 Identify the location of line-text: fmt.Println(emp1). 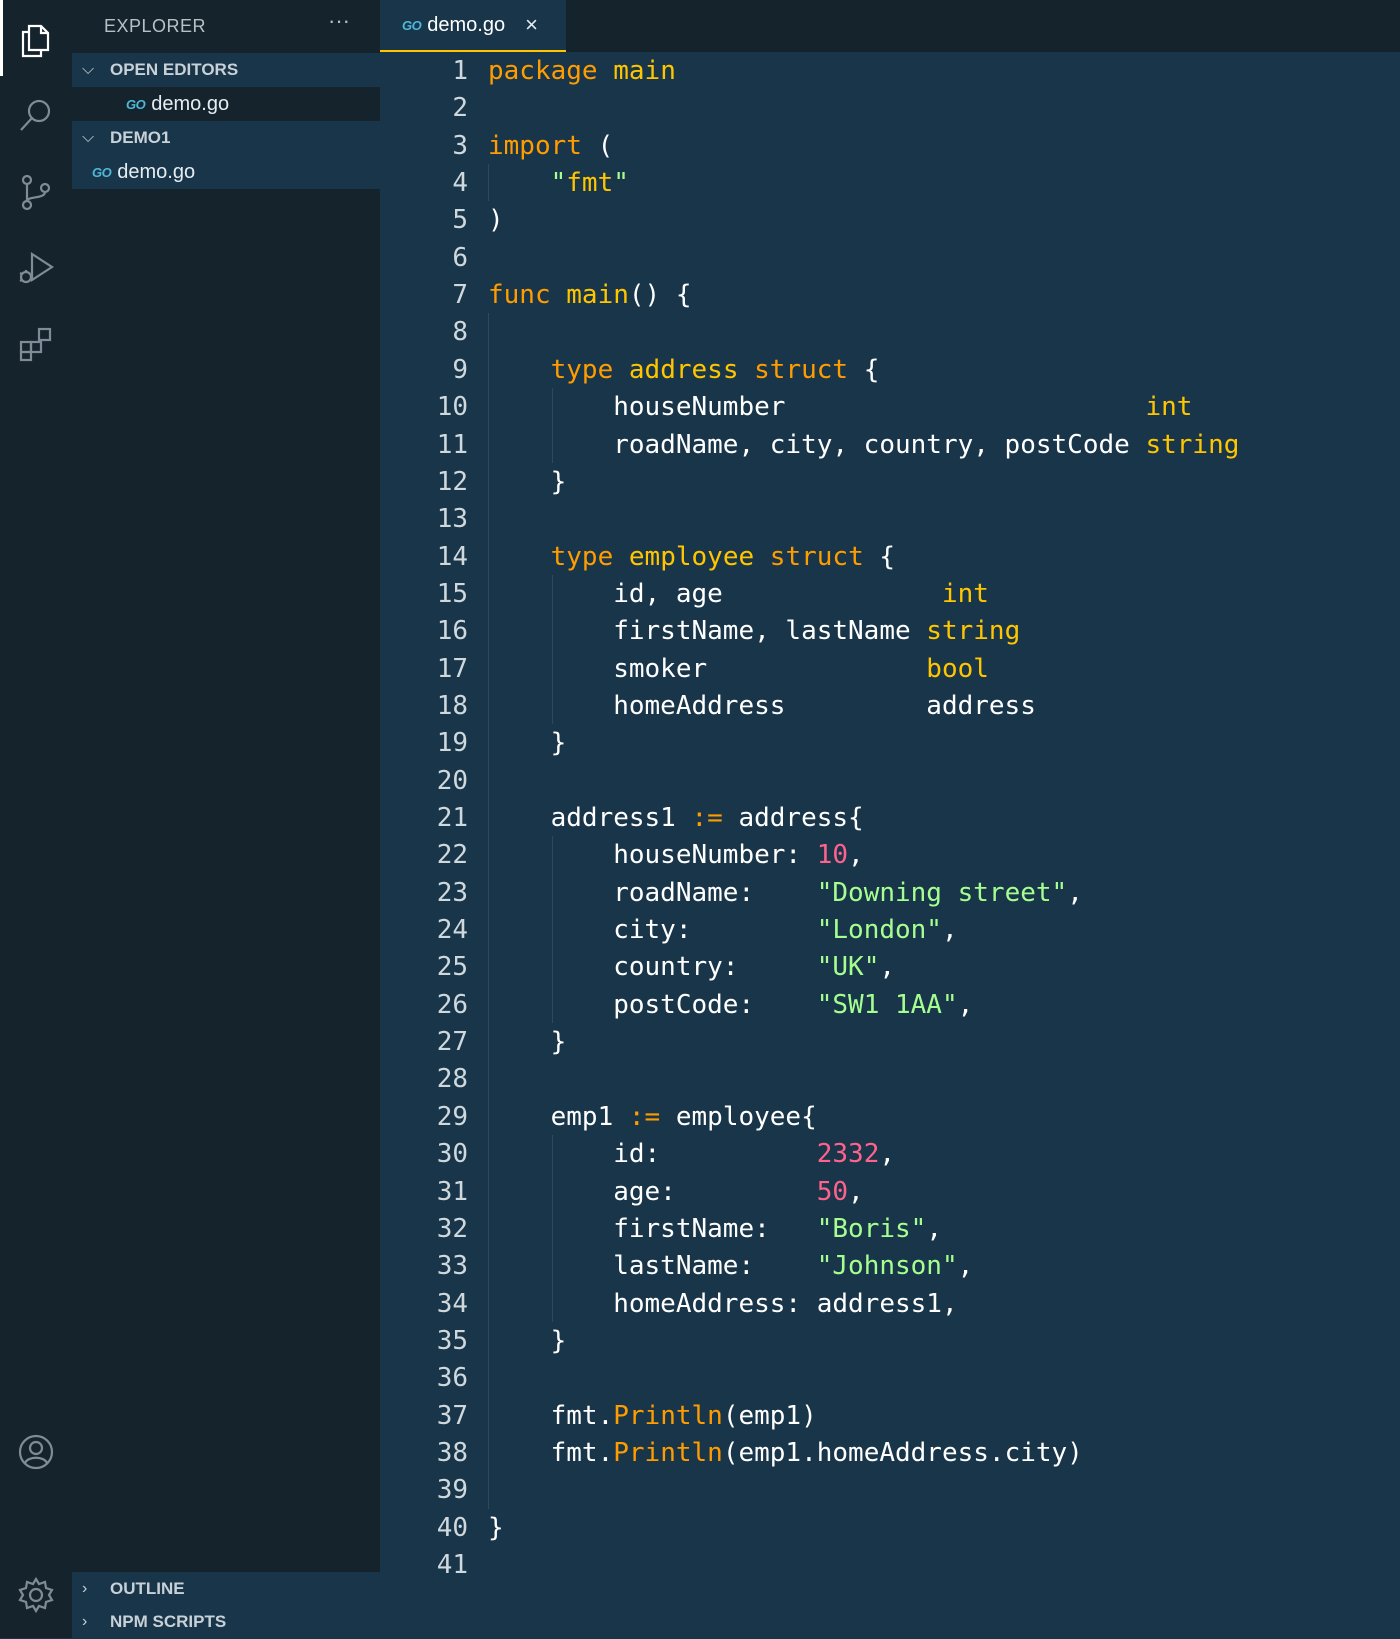
(652, 1416).